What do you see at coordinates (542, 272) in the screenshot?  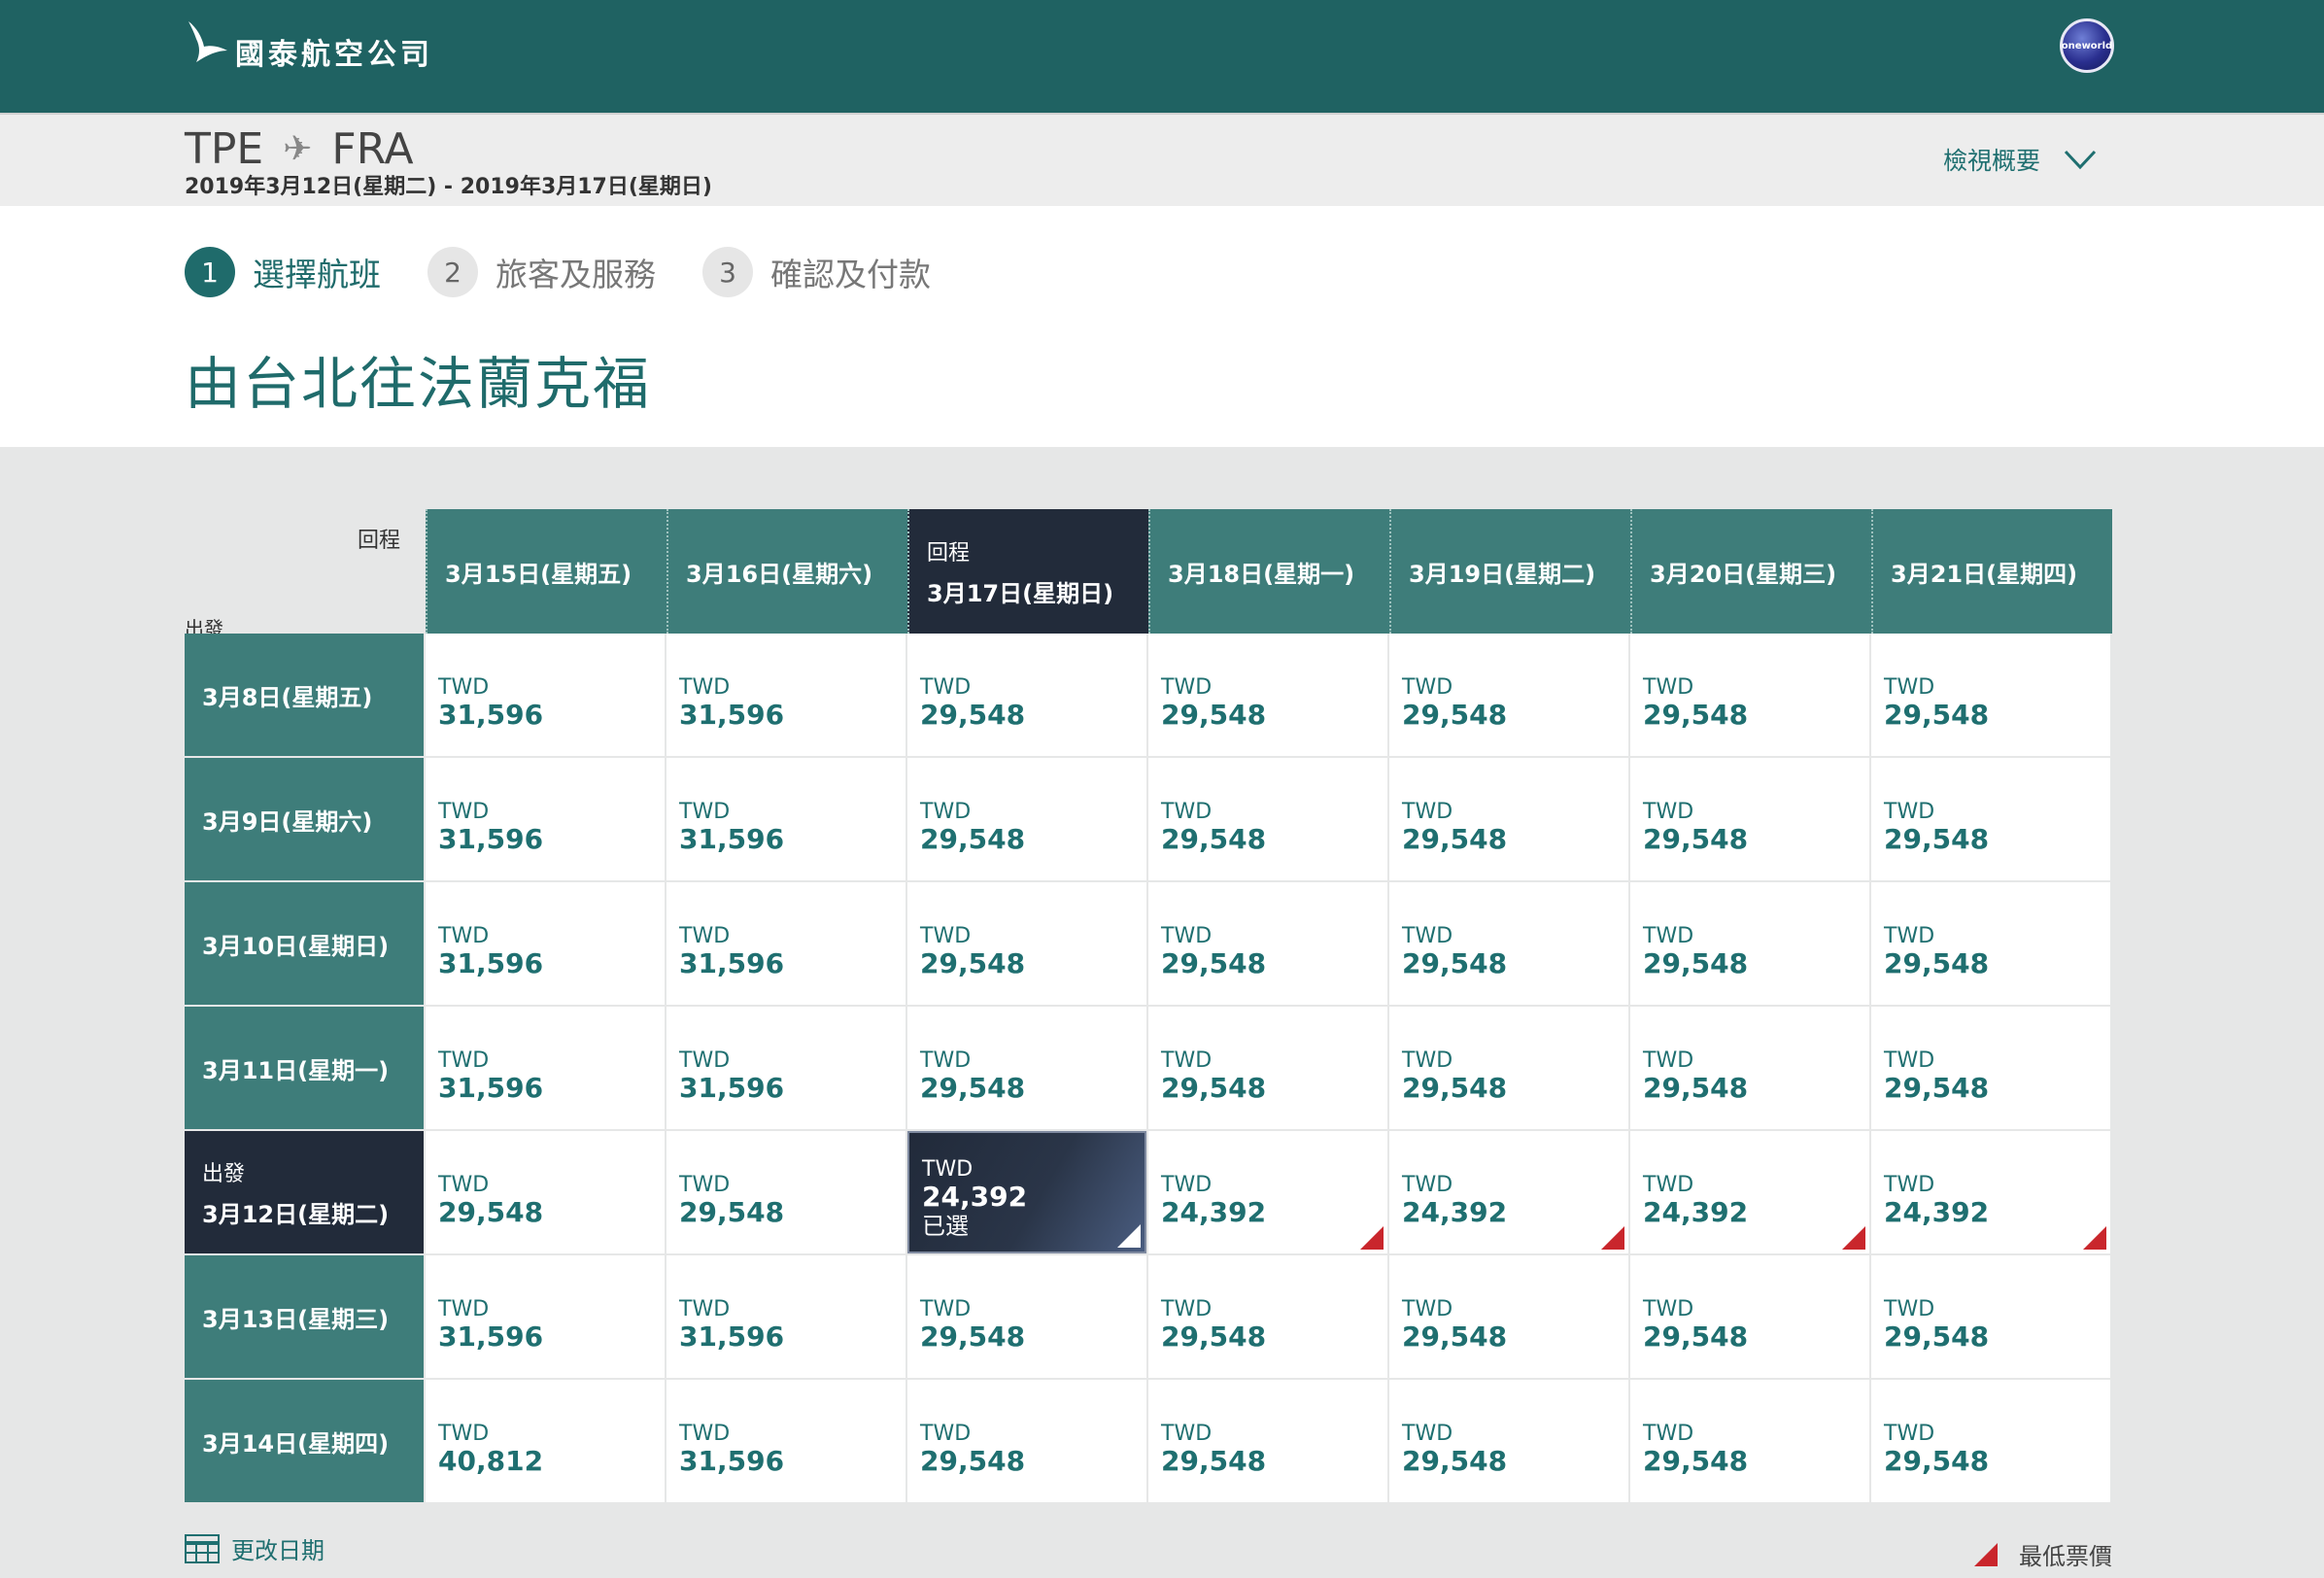 I see `step-passengers: 2 旅客及服務` at bounding box center [542, 272].